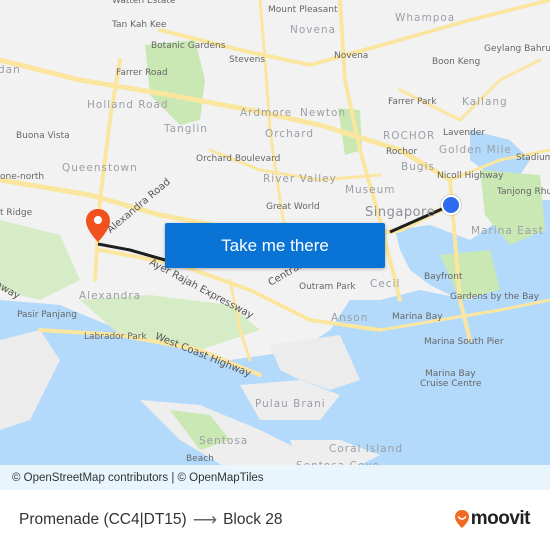 The width and height of the screenshot is (550, 550). Describe the element at coordinates (103, 519) in the screenshot. I see `origin-name: Promenade (CC4|DT15)` at that location.